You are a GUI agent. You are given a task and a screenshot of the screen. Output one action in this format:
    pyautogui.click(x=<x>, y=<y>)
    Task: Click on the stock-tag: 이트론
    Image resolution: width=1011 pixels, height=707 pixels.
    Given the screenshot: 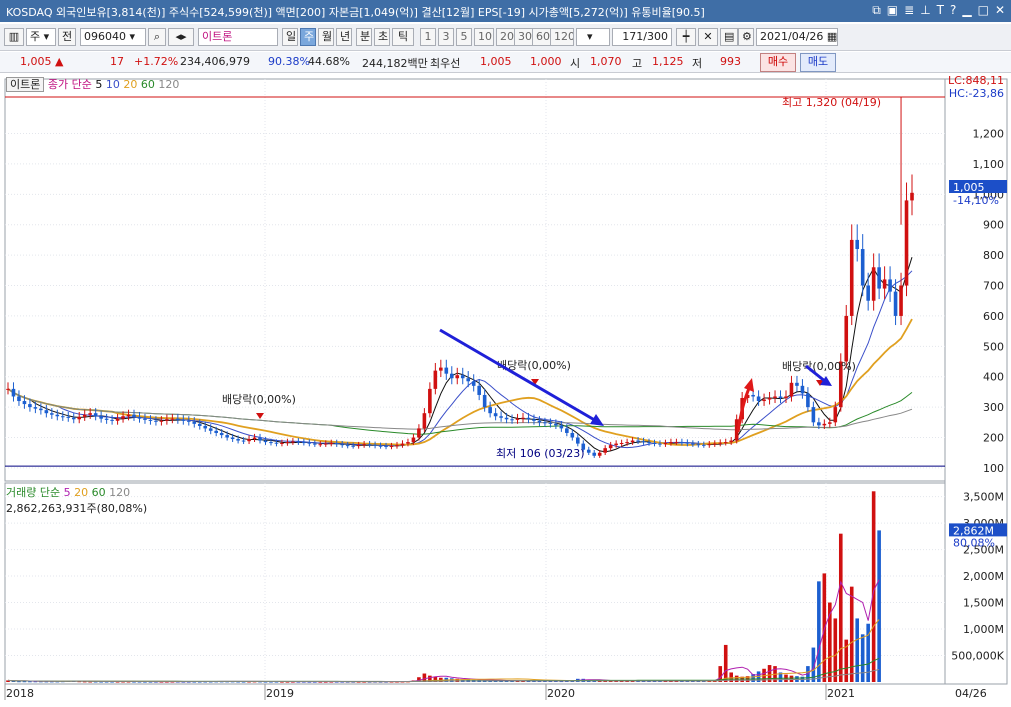 What is the action you would take?
    pyautogui.click(x=25, y=84)
    